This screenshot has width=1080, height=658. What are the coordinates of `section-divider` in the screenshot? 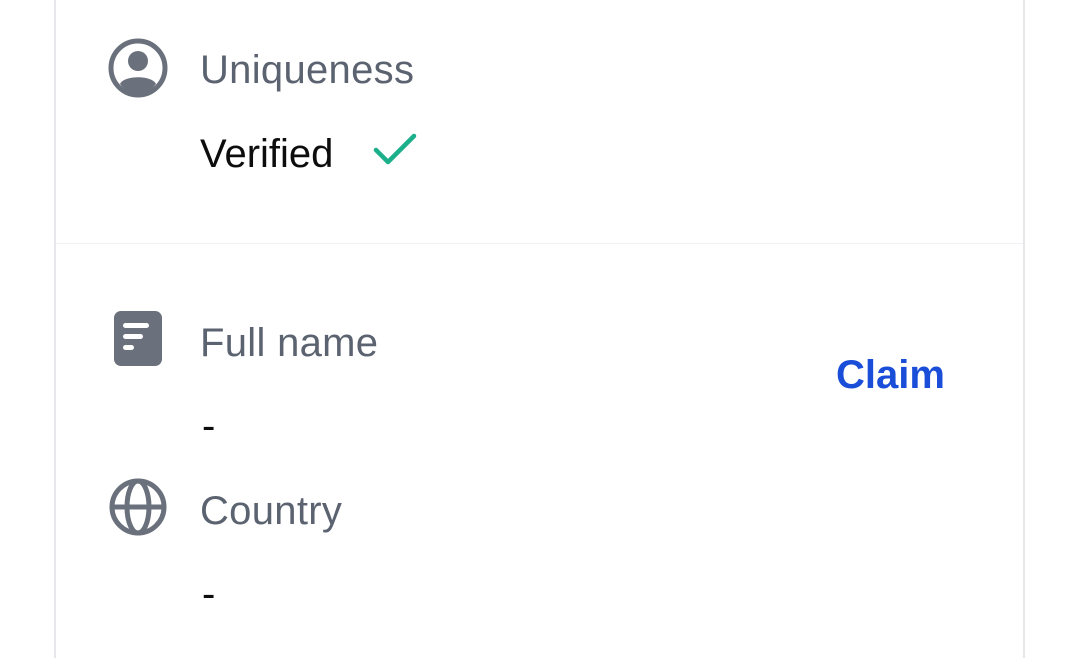 It's located at (539, 243).